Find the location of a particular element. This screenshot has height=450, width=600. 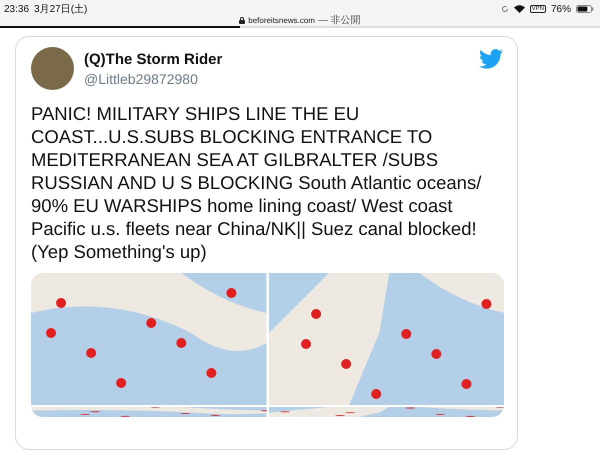

date-text: 3月27日(土) is located at coordinates (61, 9).